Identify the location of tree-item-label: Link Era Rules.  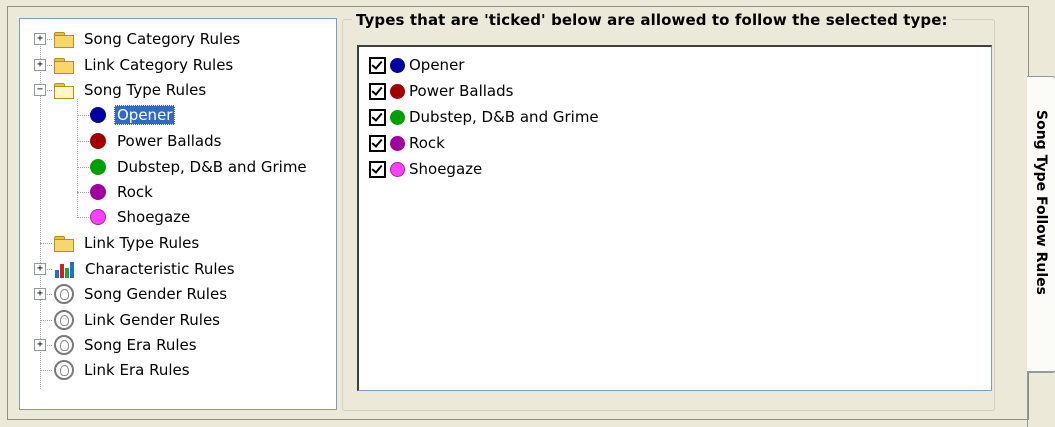
(137, 370).